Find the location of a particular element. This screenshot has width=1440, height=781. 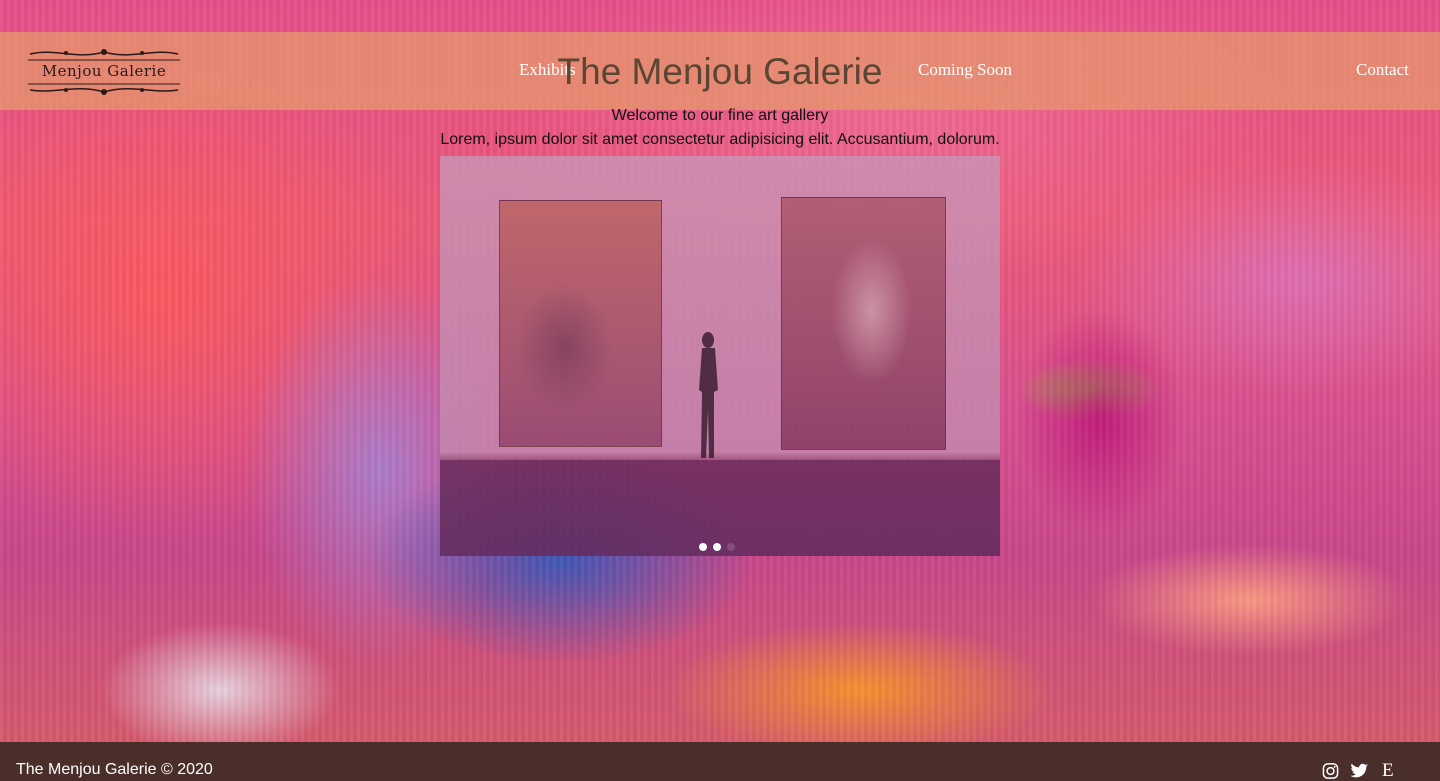

twitter-icon is located at coordinates (1359, 771).